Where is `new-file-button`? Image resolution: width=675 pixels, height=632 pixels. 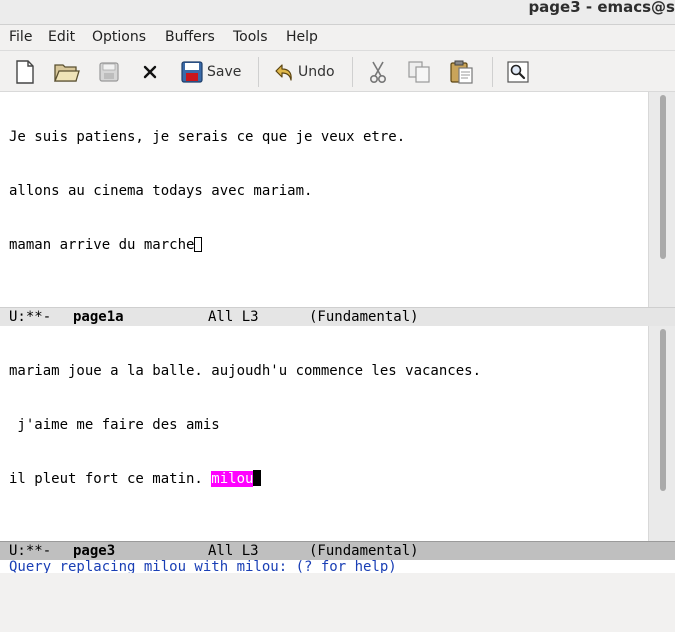 new-file-button is located at coordinates (25, 72).